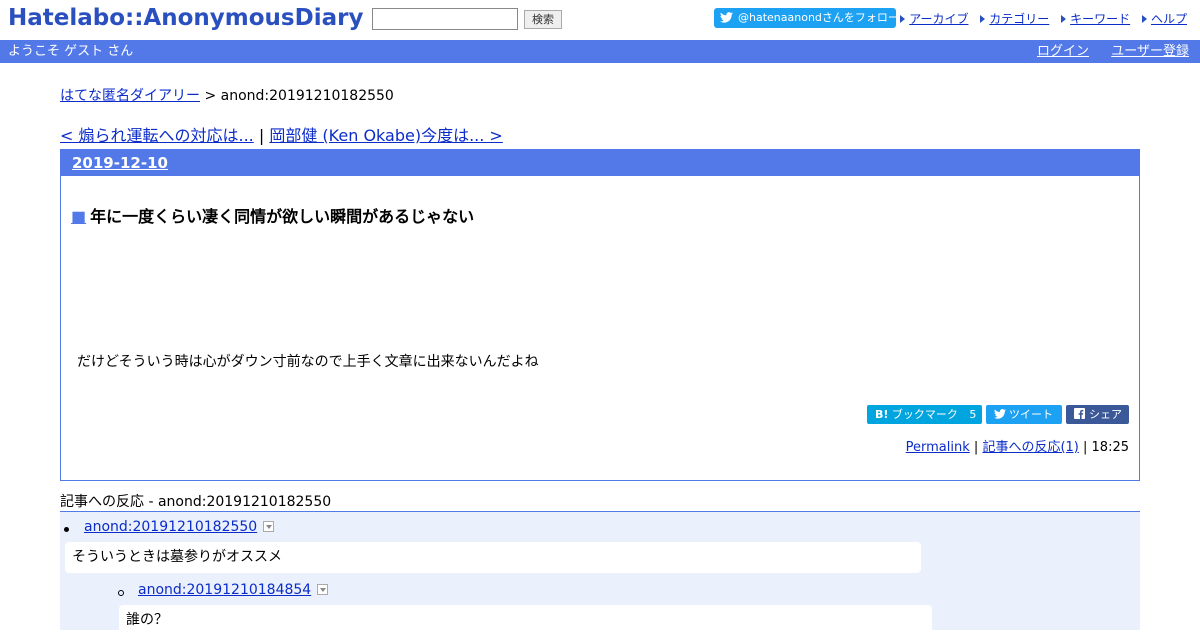 The height and width of the screenshot is (636, 1200). I want to click on reaction-id-link: anond:20191210182550, so click(170, 527).